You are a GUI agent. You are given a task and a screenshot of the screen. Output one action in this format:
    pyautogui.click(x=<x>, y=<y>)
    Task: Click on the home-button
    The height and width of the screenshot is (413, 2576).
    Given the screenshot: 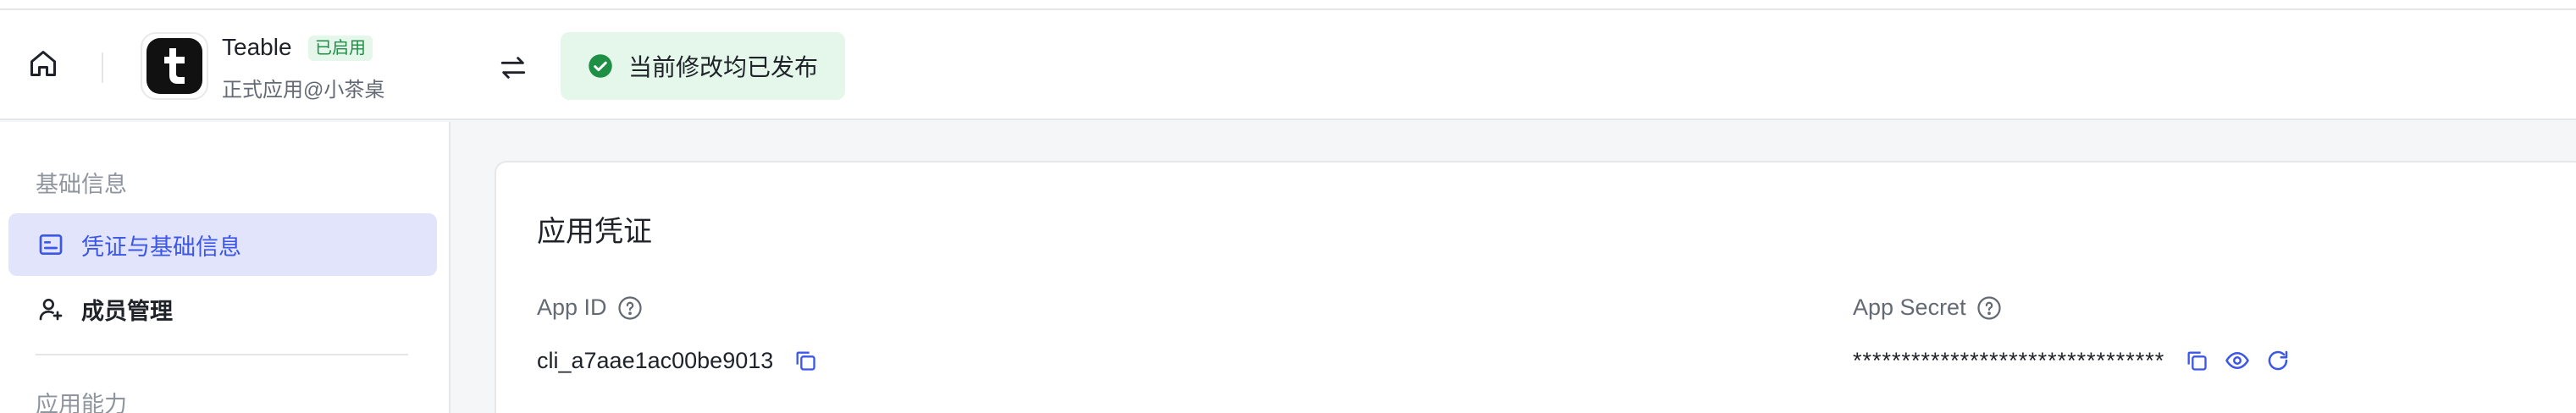 What is the action you would take?
    pyautogui.click(x=43, y=63)
    